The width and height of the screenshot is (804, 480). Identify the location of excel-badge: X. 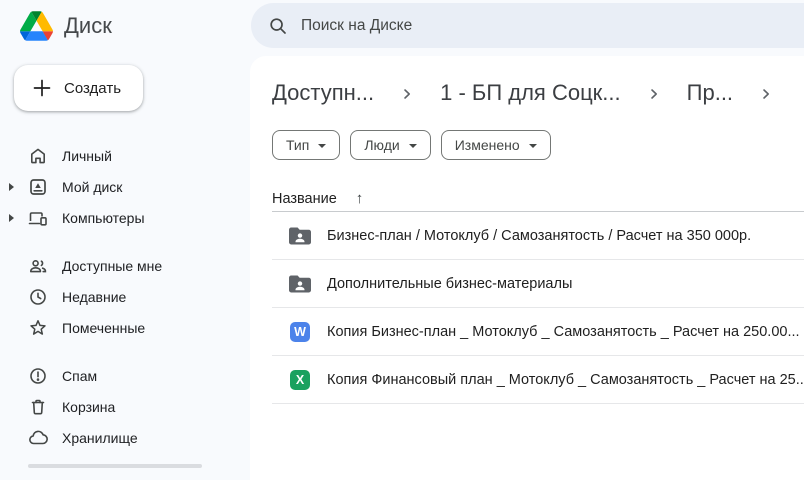
(300, 379).